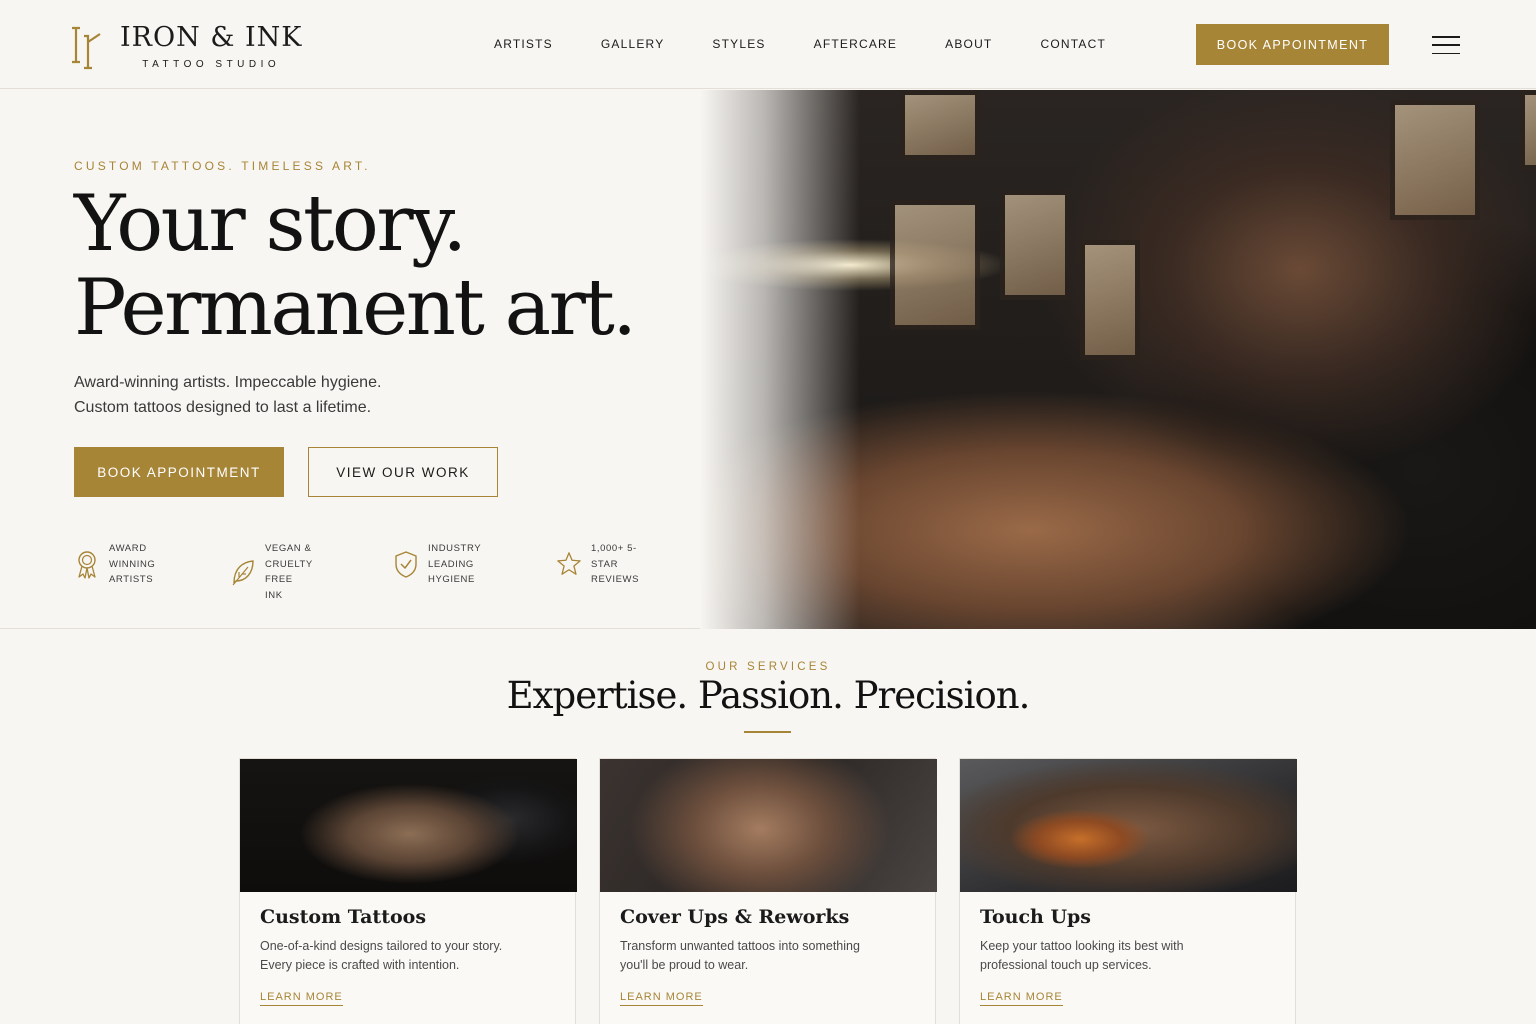 This screenshot has height=1024, width=1536. Describe the element at coordinates (767, 732) in the screenshot. I see `services-divider` at that location.